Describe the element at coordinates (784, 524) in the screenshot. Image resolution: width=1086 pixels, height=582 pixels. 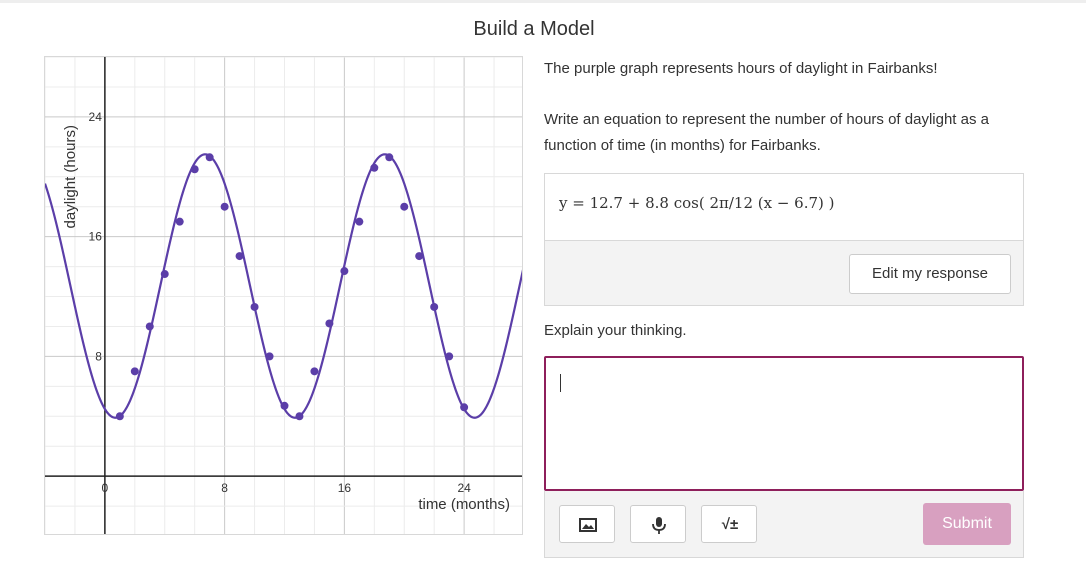
I see `response-toolbar: √± Submit` at that location.